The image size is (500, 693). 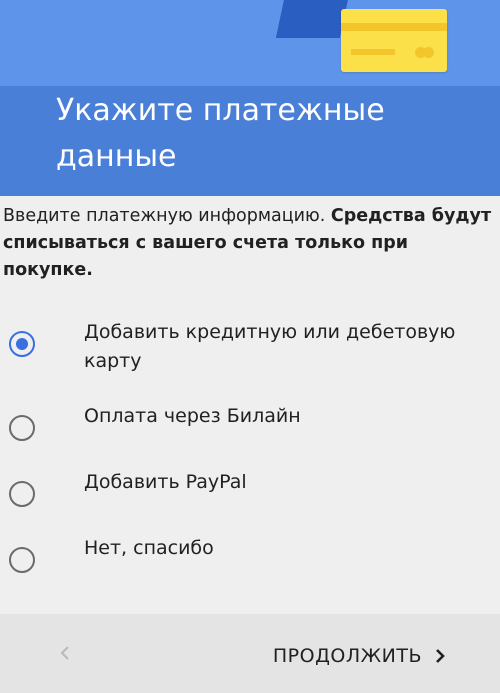 I want to click on option-paypal: Добавить PayPal, so click(x=250, y=488).